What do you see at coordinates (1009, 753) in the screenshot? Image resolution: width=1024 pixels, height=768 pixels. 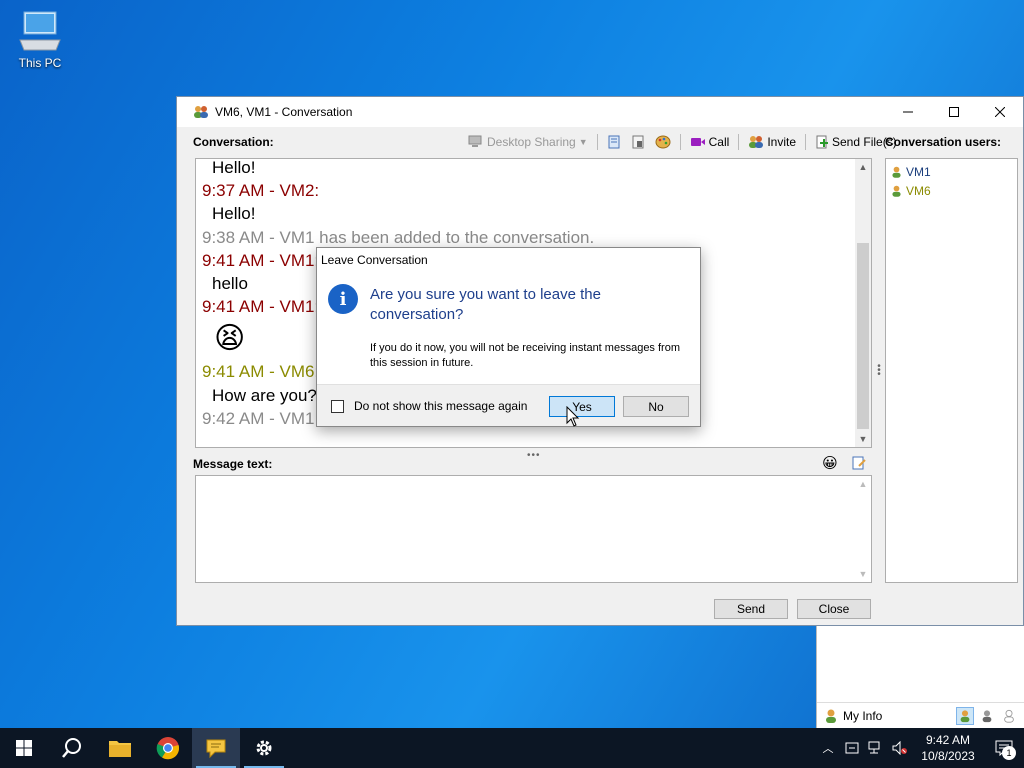 I see `notification-badge: 1` at bounding box center [1009, 753].